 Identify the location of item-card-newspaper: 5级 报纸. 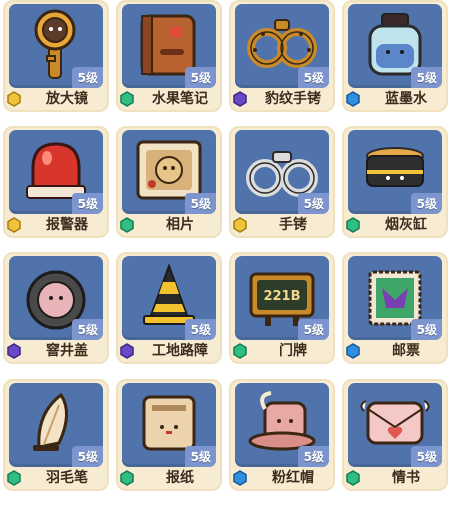
(169, 435).